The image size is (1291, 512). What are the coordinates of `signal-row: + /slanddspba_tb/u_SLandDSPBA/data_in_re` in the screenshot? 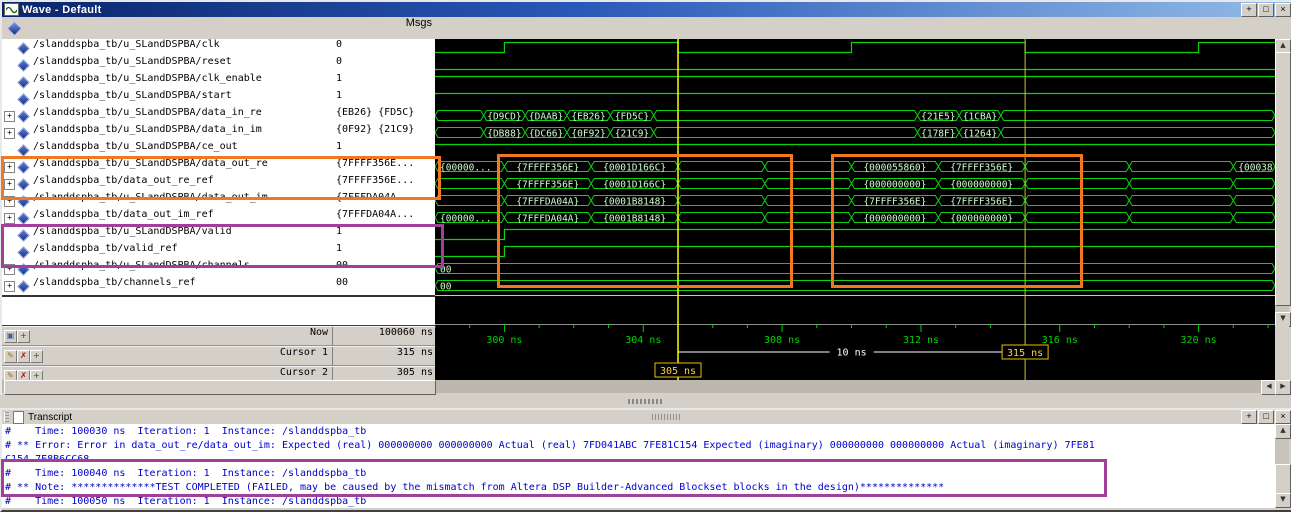 It's located at (167, 115).